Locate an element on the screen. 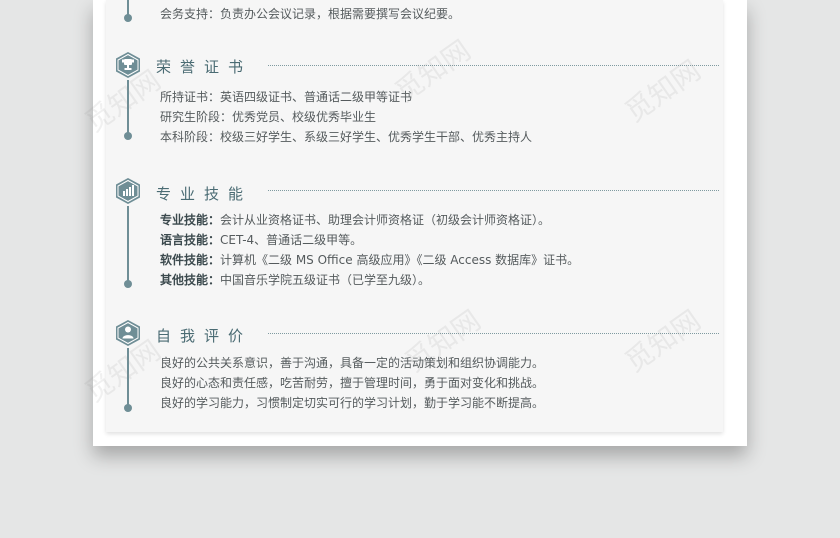 The height and width of the screenshot is (538, 840). section-title-skills: 专业技能 is located at coordinates (204, 194).